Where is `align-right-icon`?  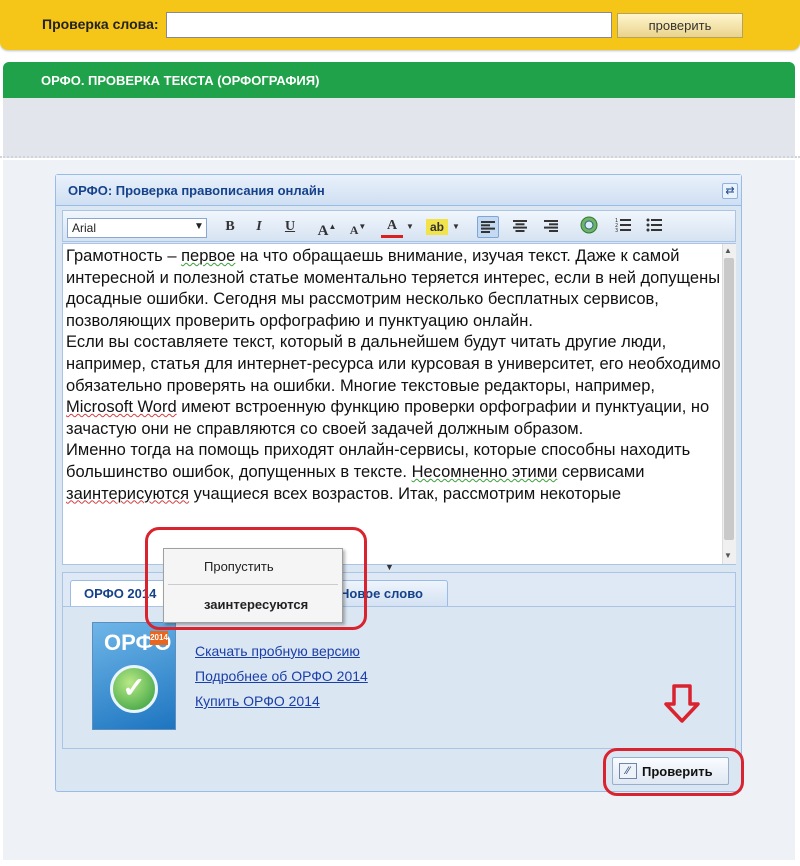
align-right-icon is located at coordinates (551, 227).